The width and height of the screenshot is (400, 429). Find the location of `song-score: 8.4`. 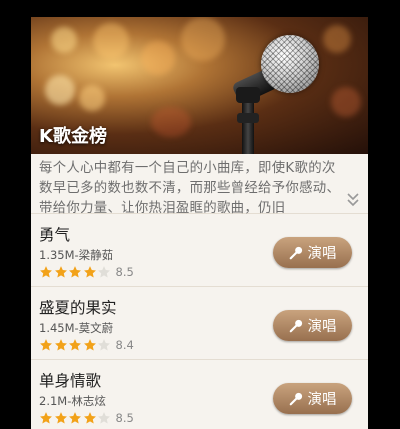

song-score: 8.4 is located at coordinates (124, 345).